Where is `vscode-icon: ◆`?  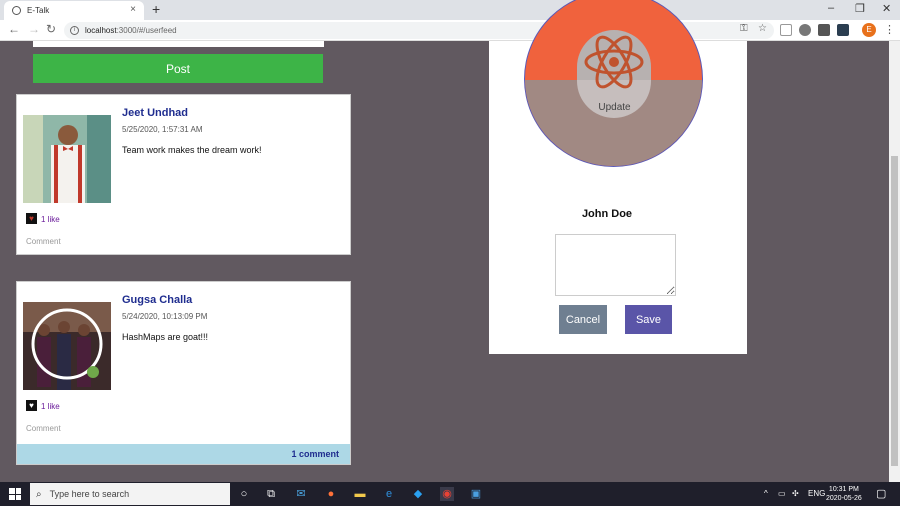
vscode-icon: ◆ is located at coordinates (418, 494).